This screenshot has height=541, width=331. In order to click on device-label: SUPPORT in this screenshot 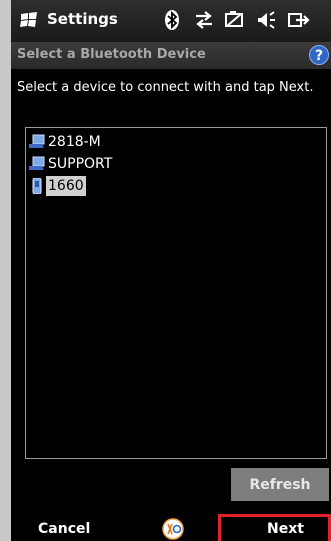, I will do `click(80, 164)`.